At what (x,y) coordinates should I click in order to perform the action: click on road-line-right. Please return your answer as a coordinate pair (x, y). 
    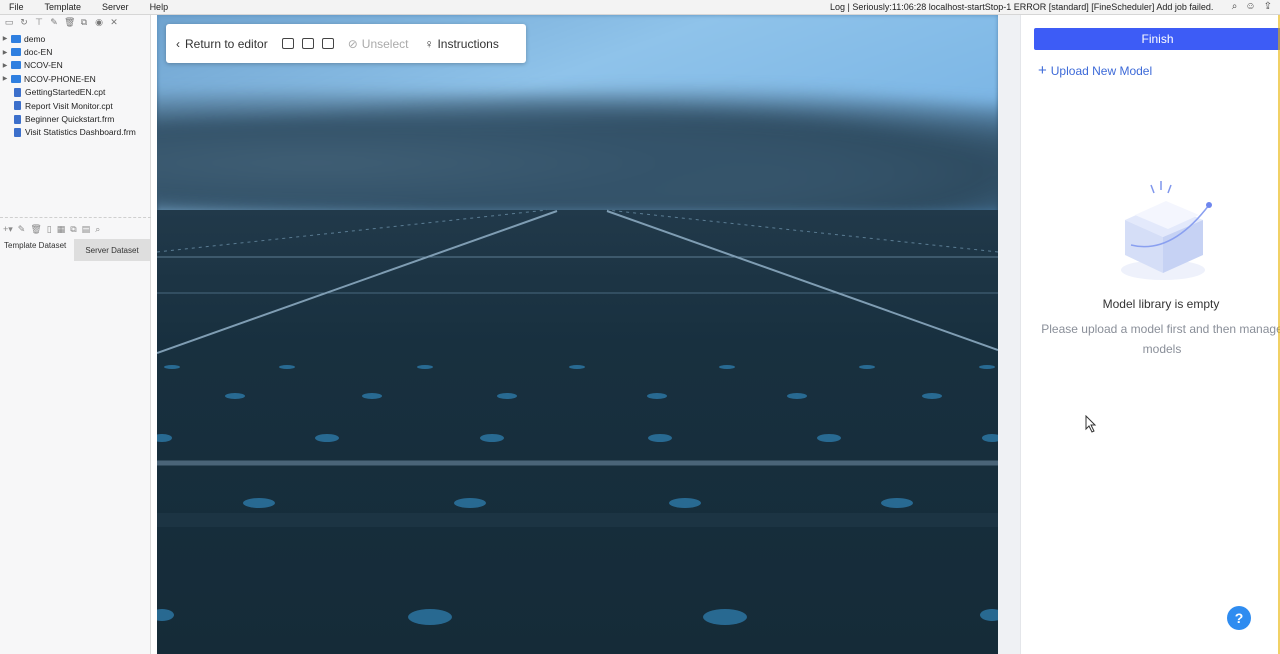
    Looking at the image, I should click on (802, 280).